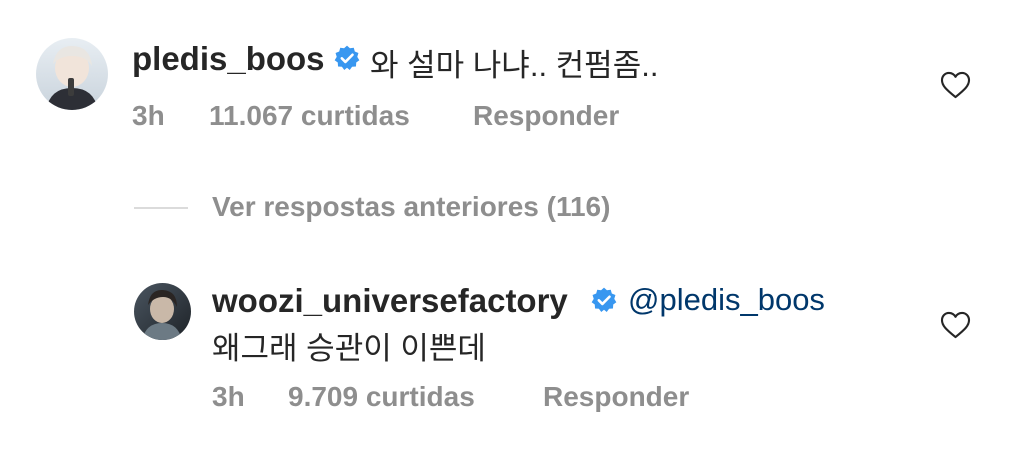 The height and width of the screenshot is (462, 1024). I want to click on comment-likes-count: 9.709 curtidas, so click(381, 397).